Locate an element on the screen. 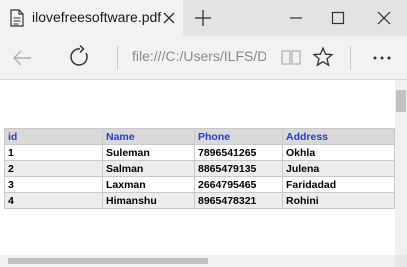 This screenshot has height=267, width=407. refresh-icon is located at coordinates (80, 57).